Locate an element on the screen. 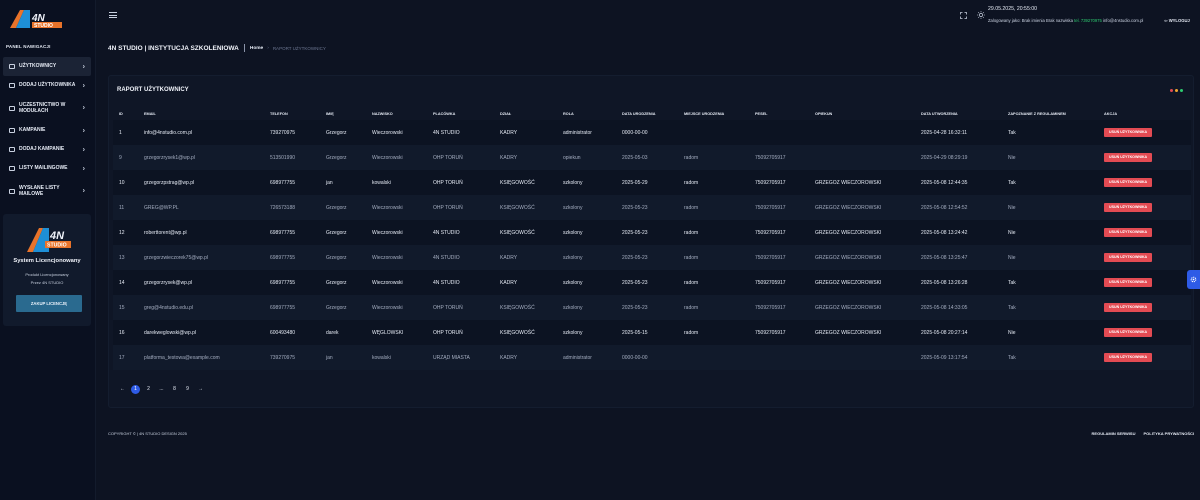 The image size is (1200, 500). table-cell: 0000-00-00 is located at coordinates (647, 132).